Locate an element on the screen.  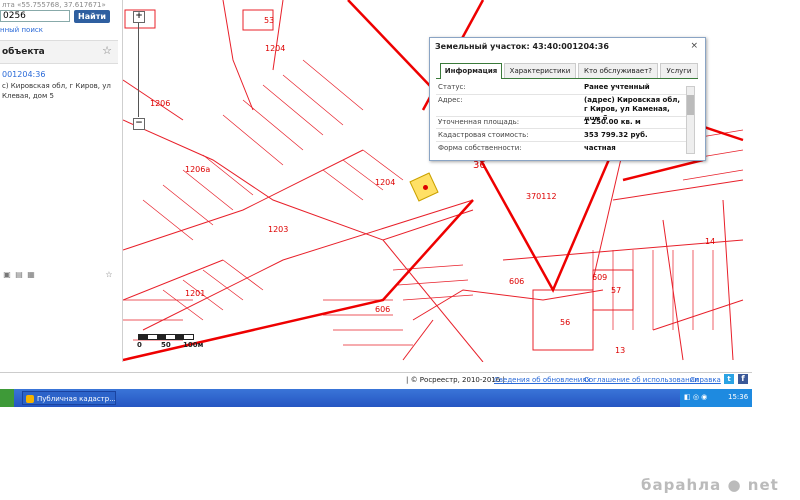
export-icon: ▤ is located at coordinates (19, 275).